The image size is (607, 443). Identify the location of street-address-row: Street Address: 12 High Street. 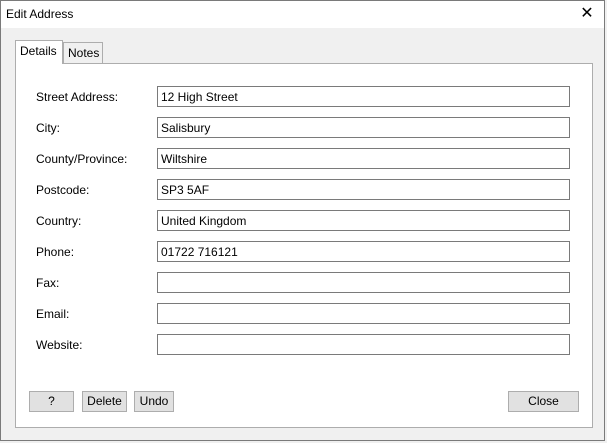
(304, 97).